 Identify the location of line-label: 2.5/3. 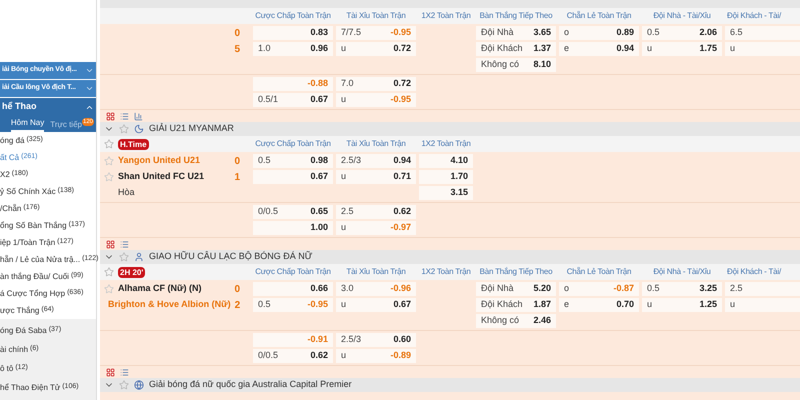
(351, 161).